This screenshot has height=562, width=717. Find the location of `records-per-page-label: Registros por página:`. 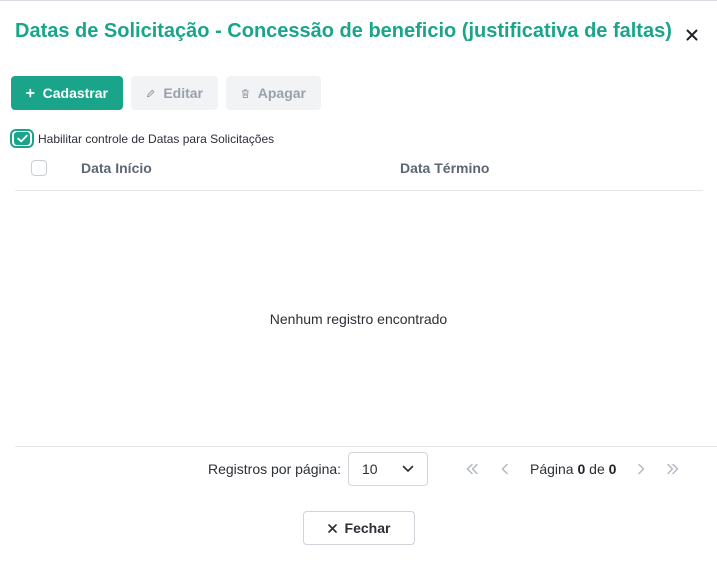

records-per-page-label: Registros por página: is located at coordinates (275, 469).